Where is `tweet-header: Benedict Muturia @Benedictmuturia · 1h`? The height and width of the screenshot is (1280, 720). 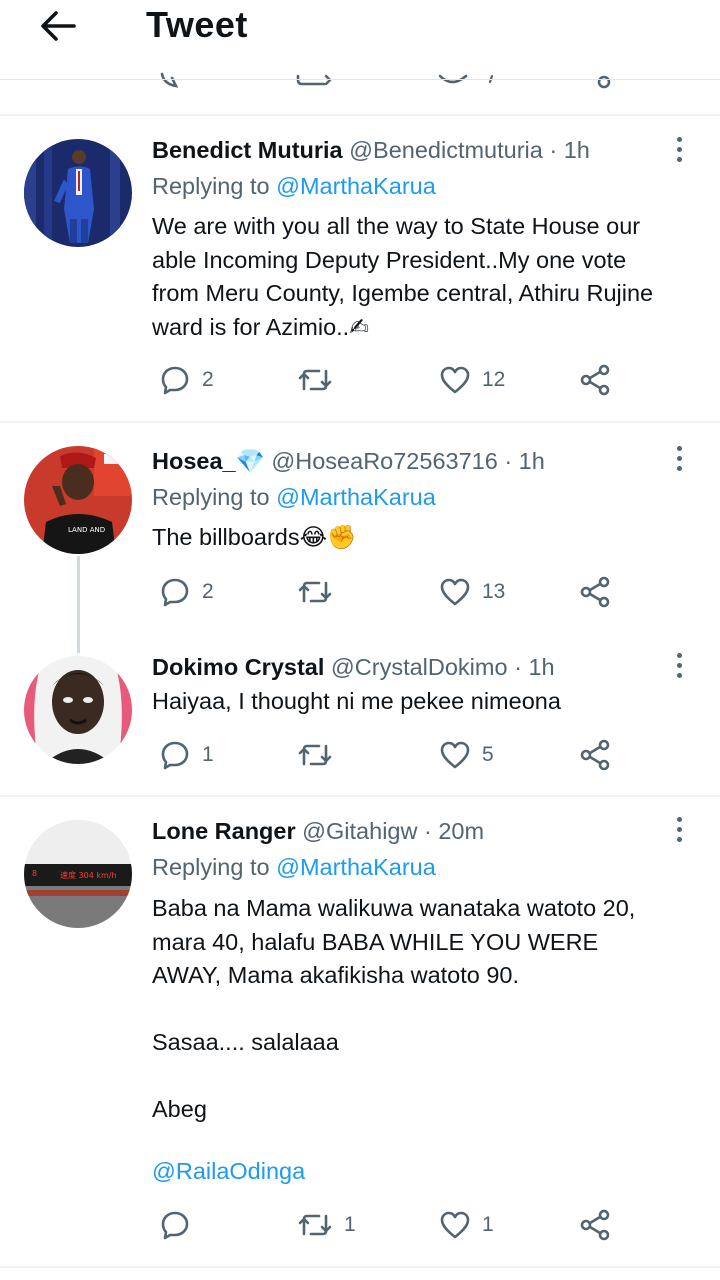
tweet-header: Benedict Muturia @Benedictmuturia · 1h is located at coordinates (371, 150).